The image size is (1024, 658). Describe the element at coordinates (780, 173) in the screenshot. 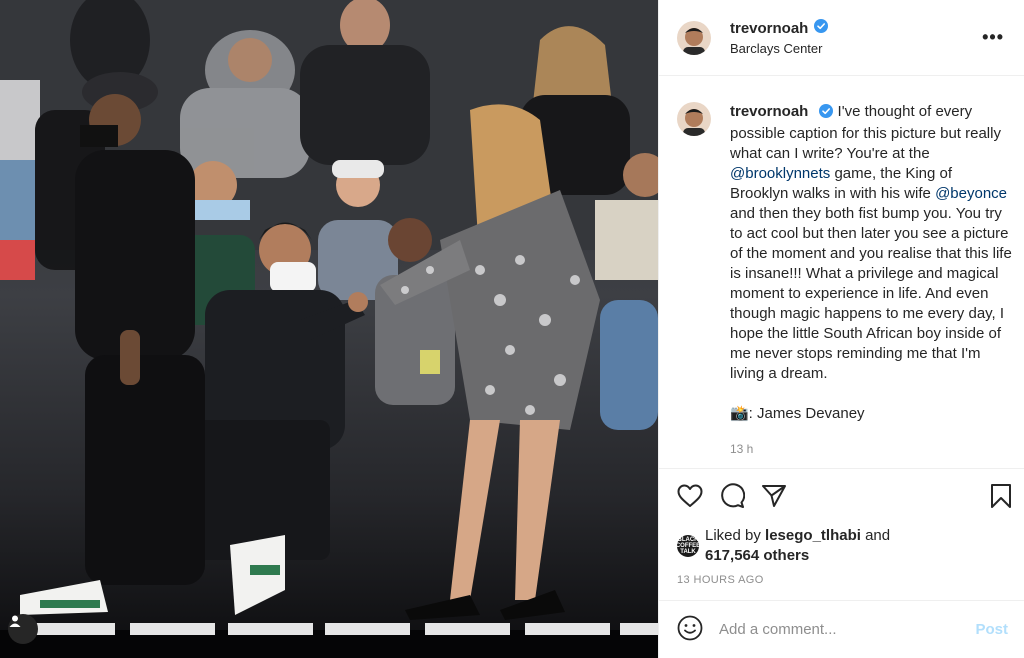

I see `mention-brooklynnets-link: @brooklynnets` at that location.